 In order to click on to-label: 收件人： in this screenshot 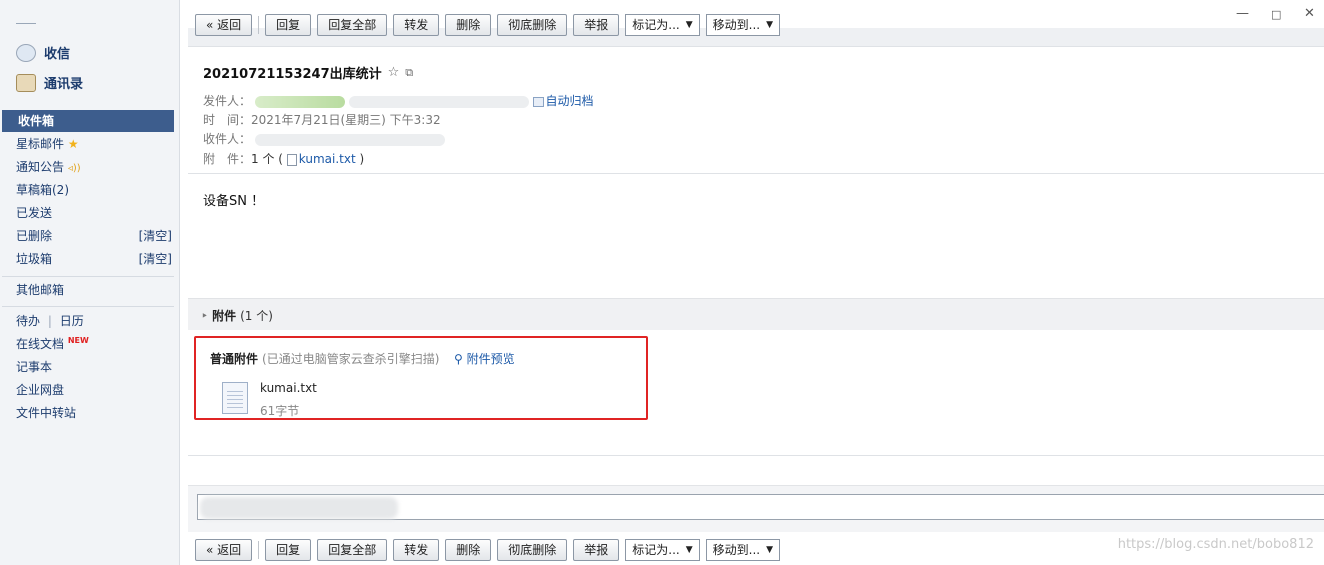, I will do `click(227, 139)`.